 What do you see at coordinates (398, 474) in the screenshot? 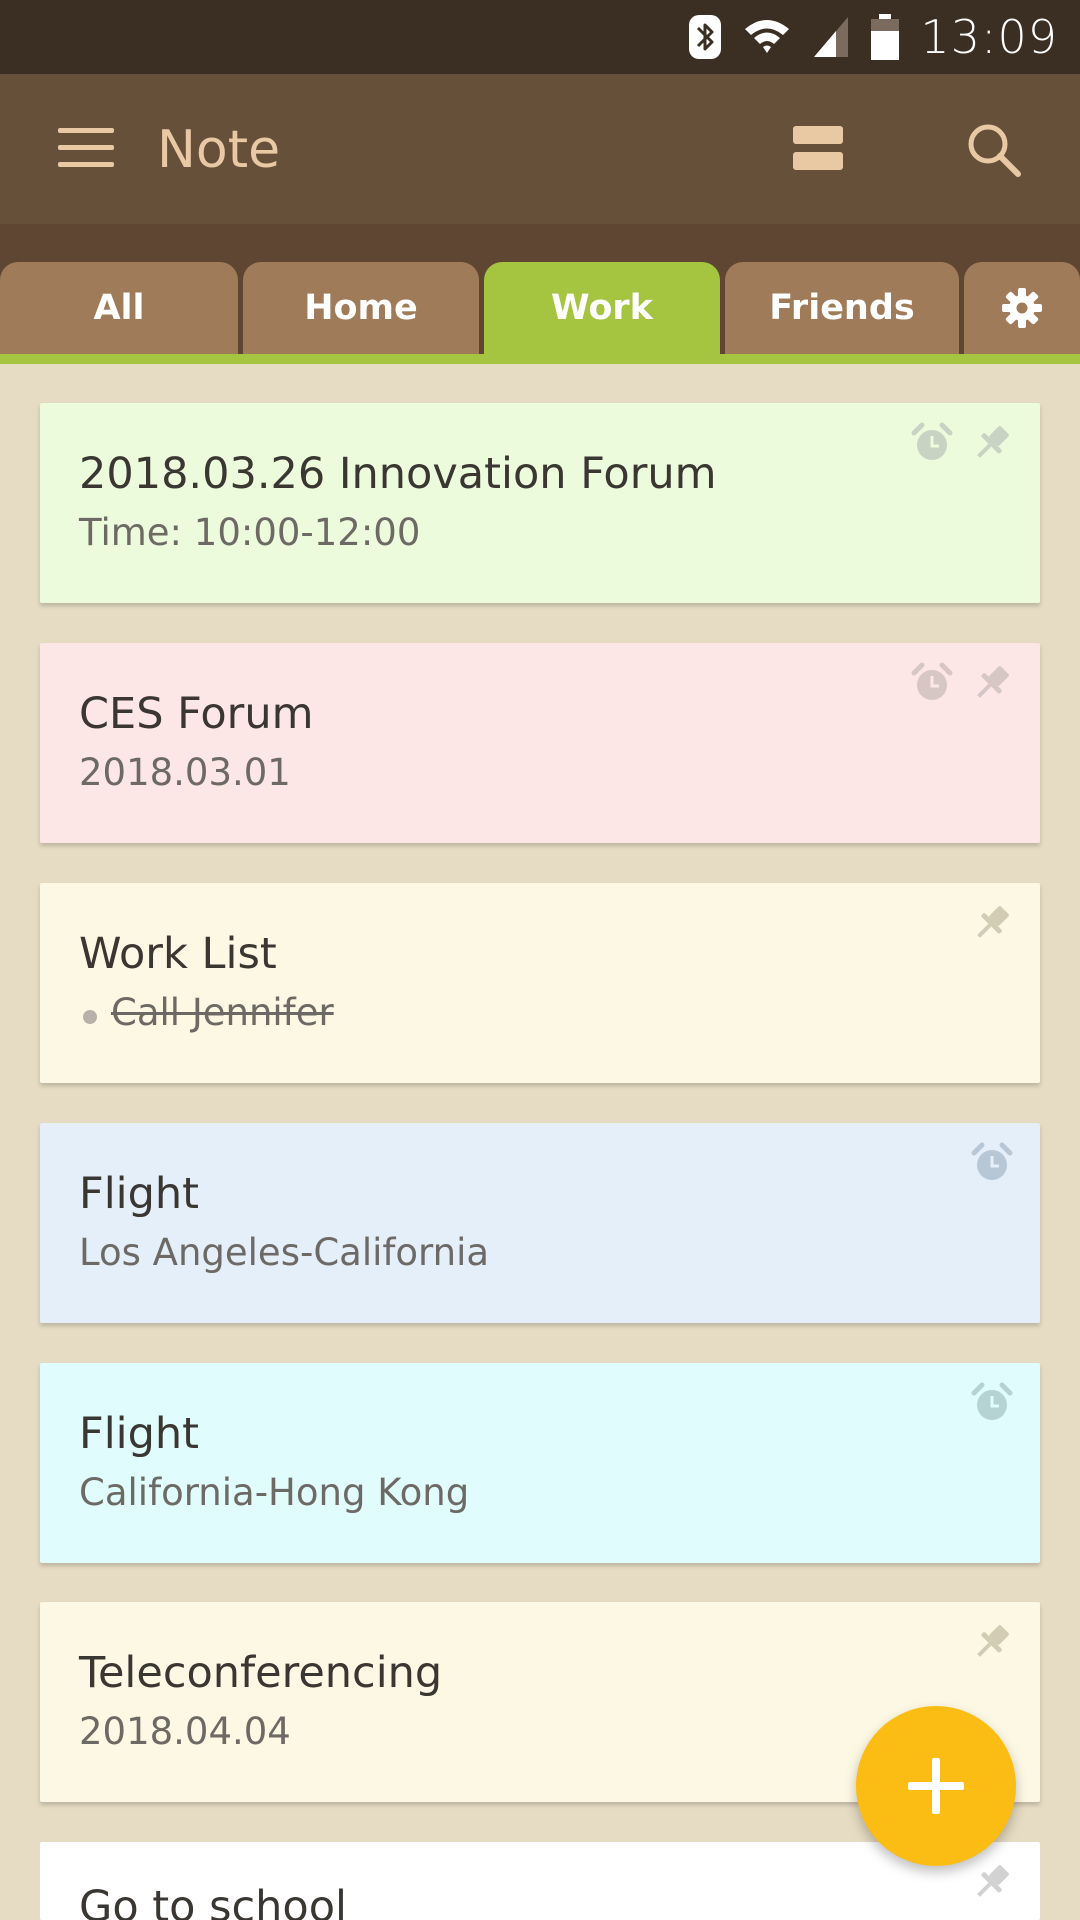
I see `note-title: 2018.03.26 Innovation Forum` at bounding box center [398, 474].